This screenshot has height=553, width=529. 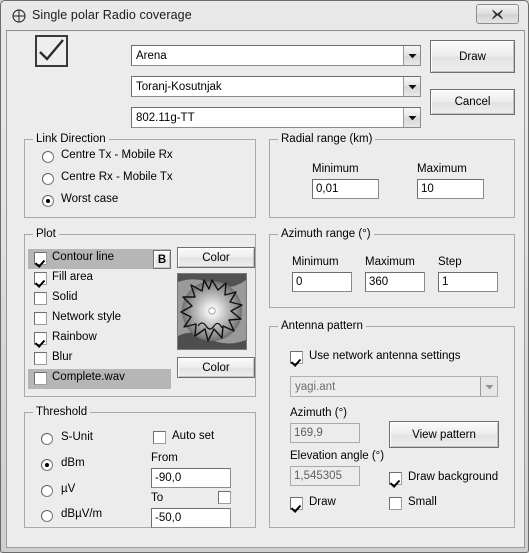 I want to click on confirm-check-button, so click(x=51, y=51).